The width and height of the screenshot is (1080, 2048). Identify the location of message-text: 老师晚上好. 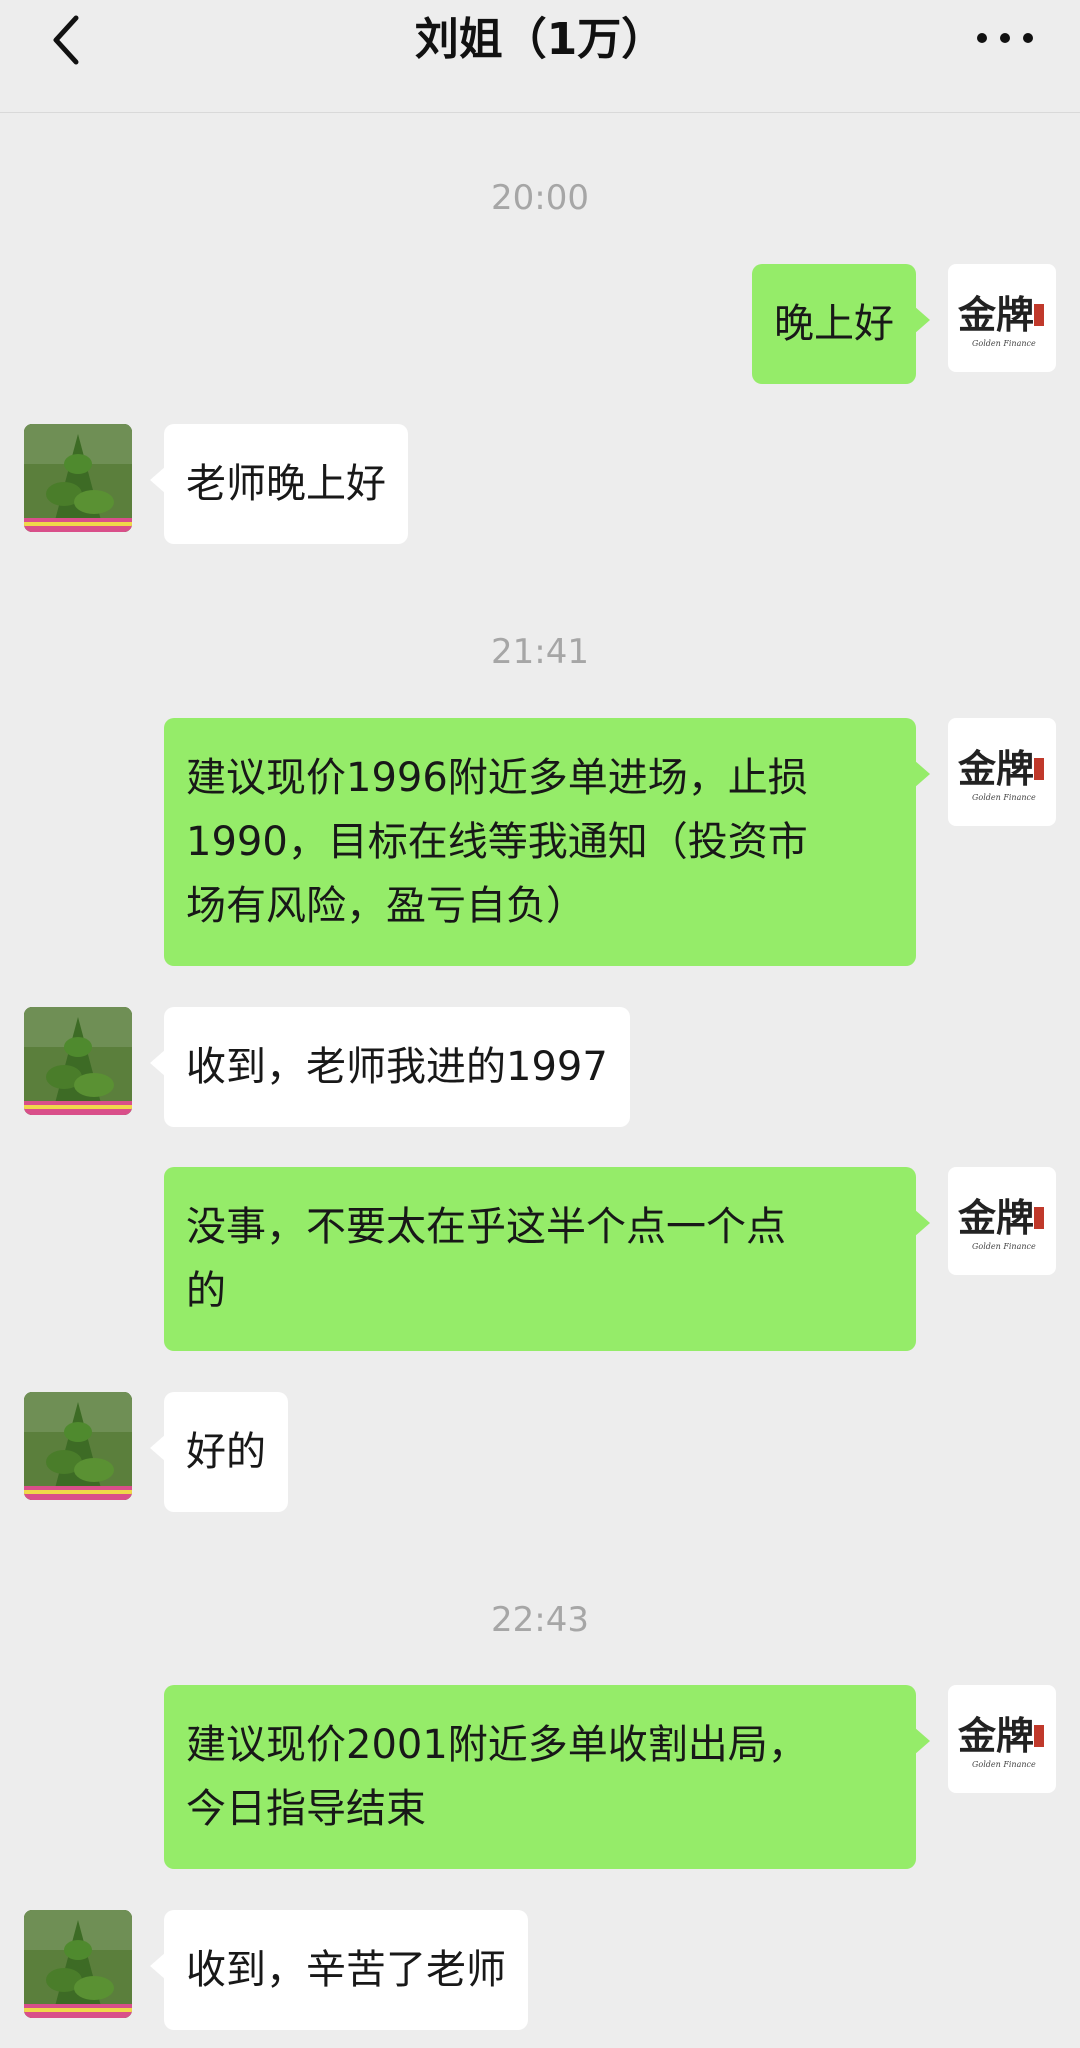
(286, 484).